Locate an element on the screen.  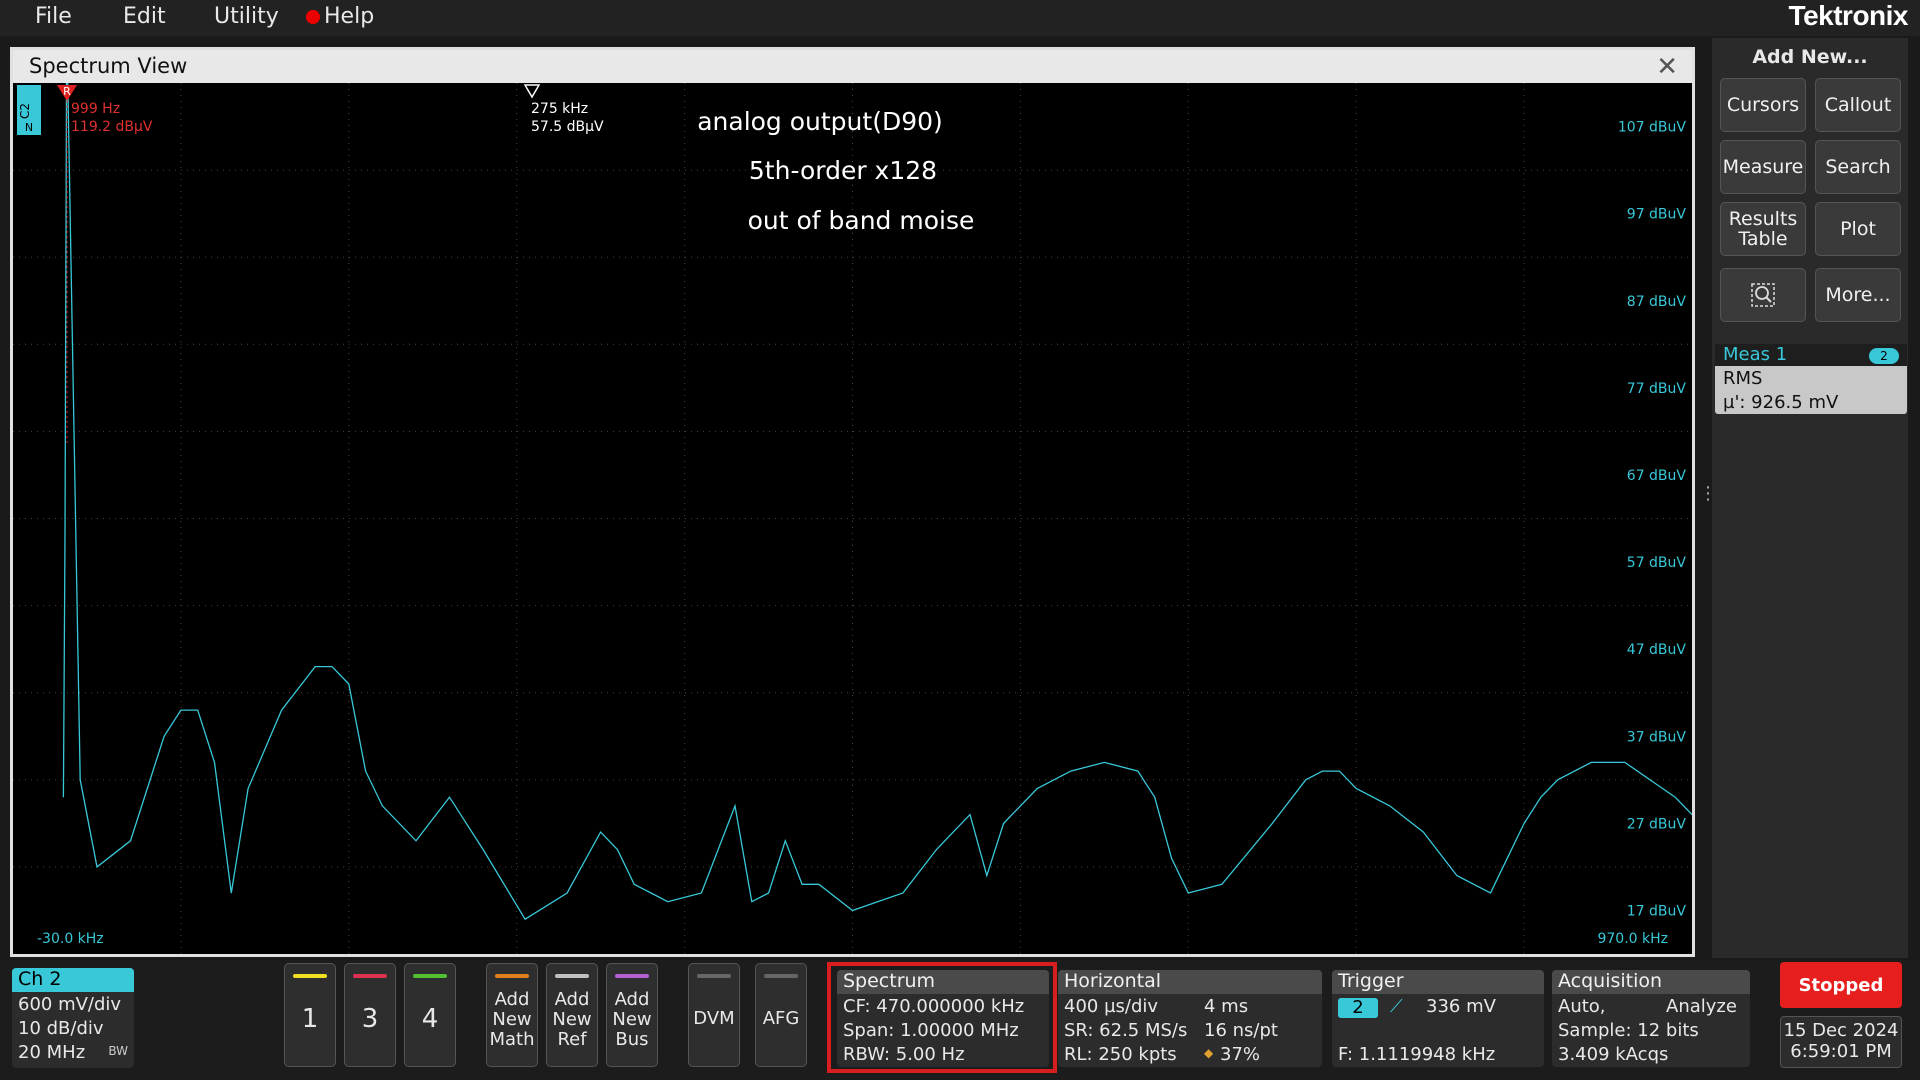
date-time-display: 15 Dec 2024 6:59:01 PM is located at coordinates (1841, 1042).